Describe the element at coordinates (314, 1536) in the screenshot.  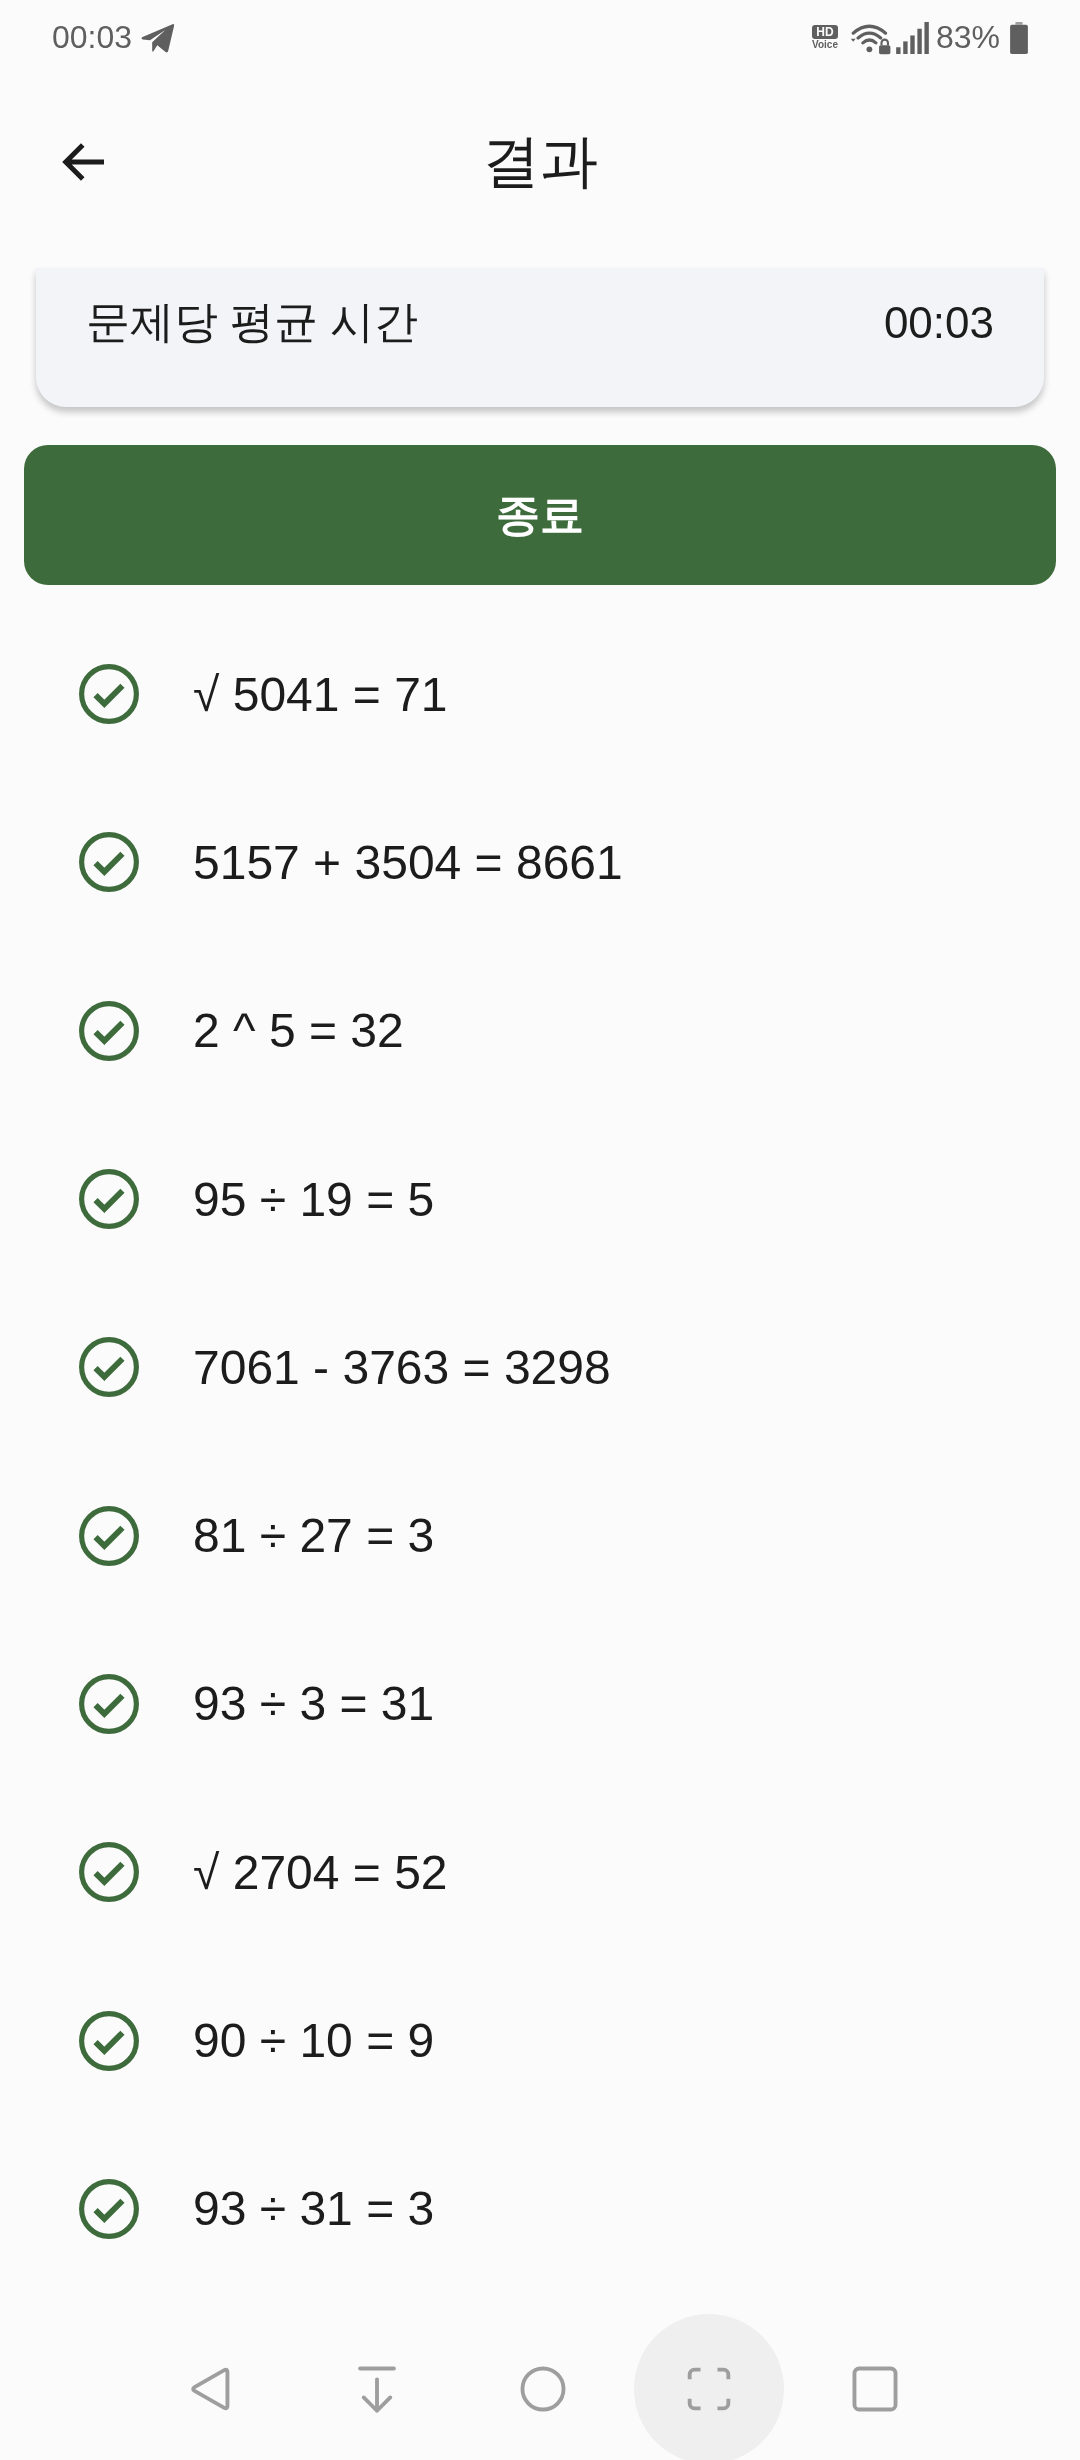
I see `equation-text: 81 ÷ 27 = 3` at that location.